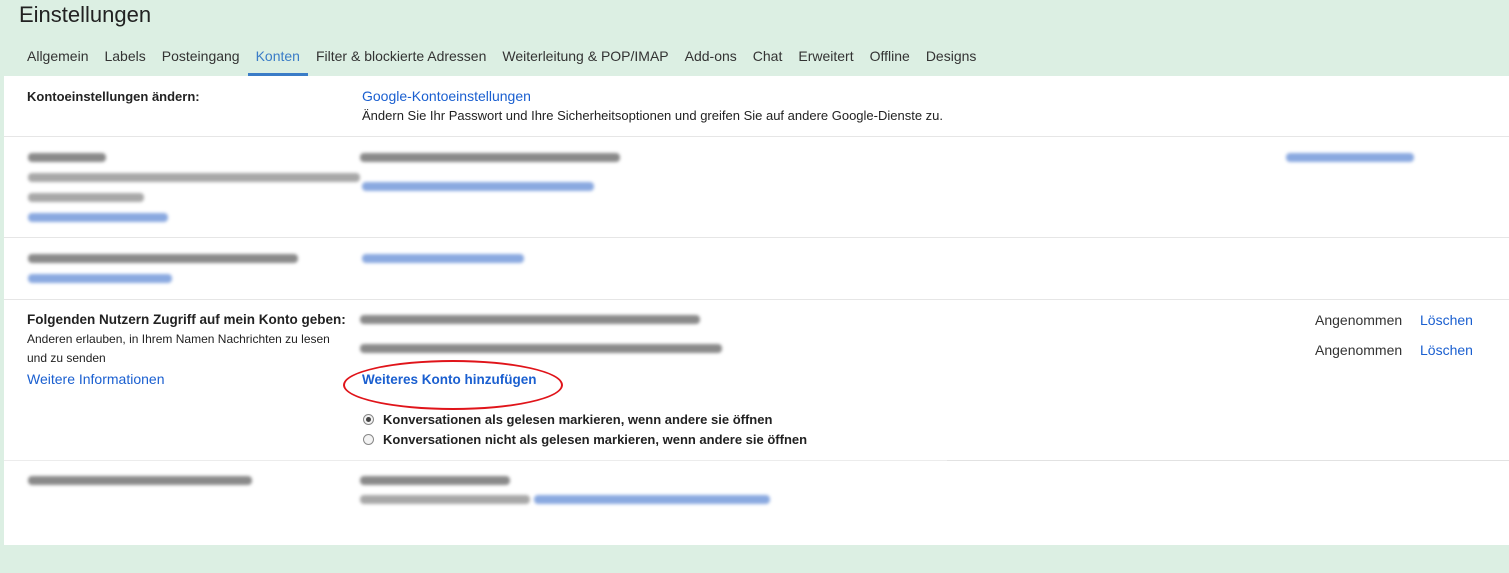 This screenshot has width=1509, height=573. I want to click on radio-unchecked-icon, so click(368, 439).